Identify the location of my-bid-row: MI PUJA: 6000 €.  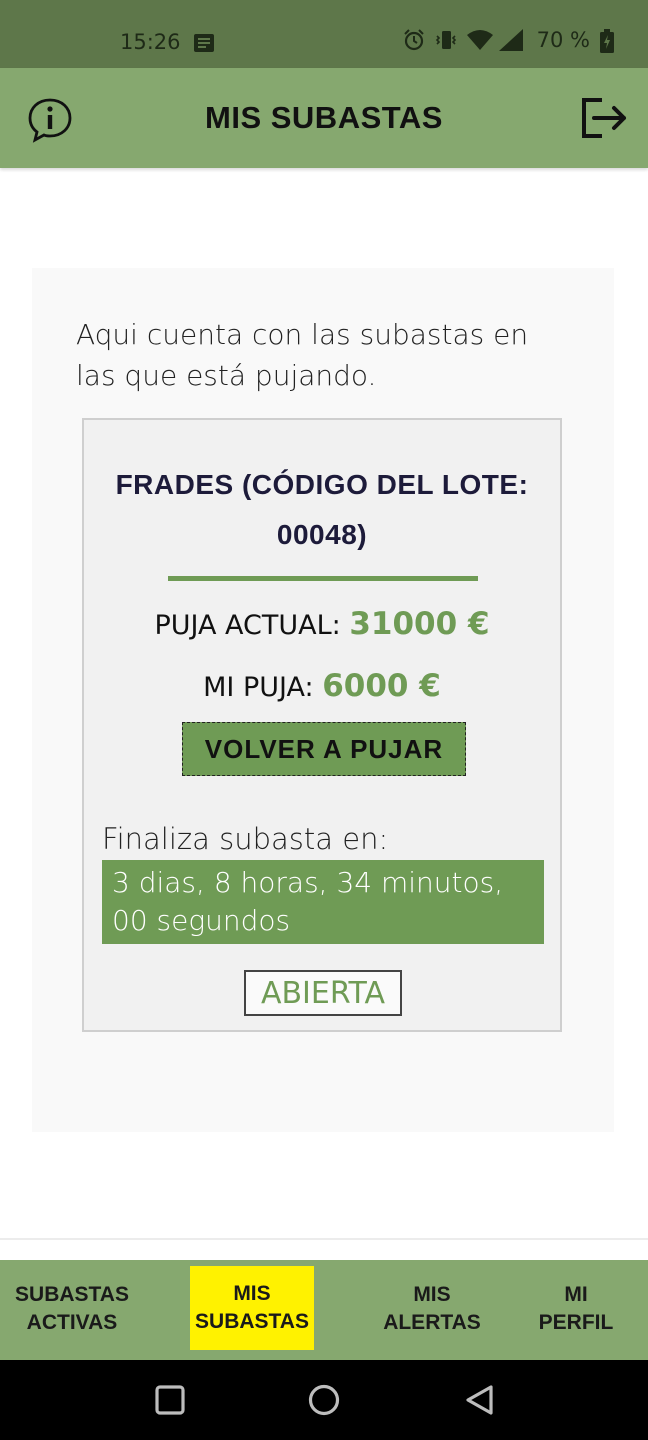
(322, 686).